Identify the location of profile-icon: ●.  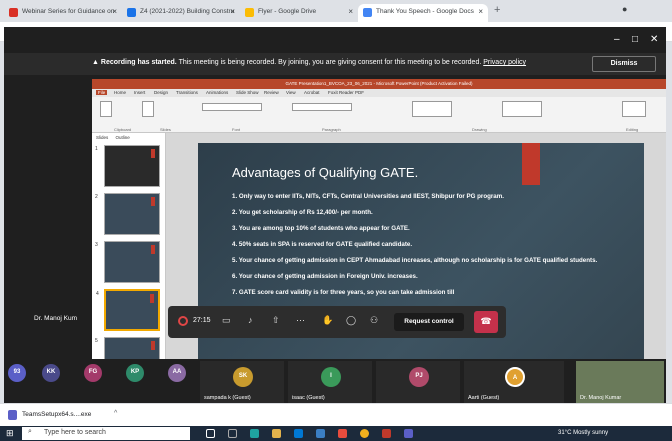
(624, 9).